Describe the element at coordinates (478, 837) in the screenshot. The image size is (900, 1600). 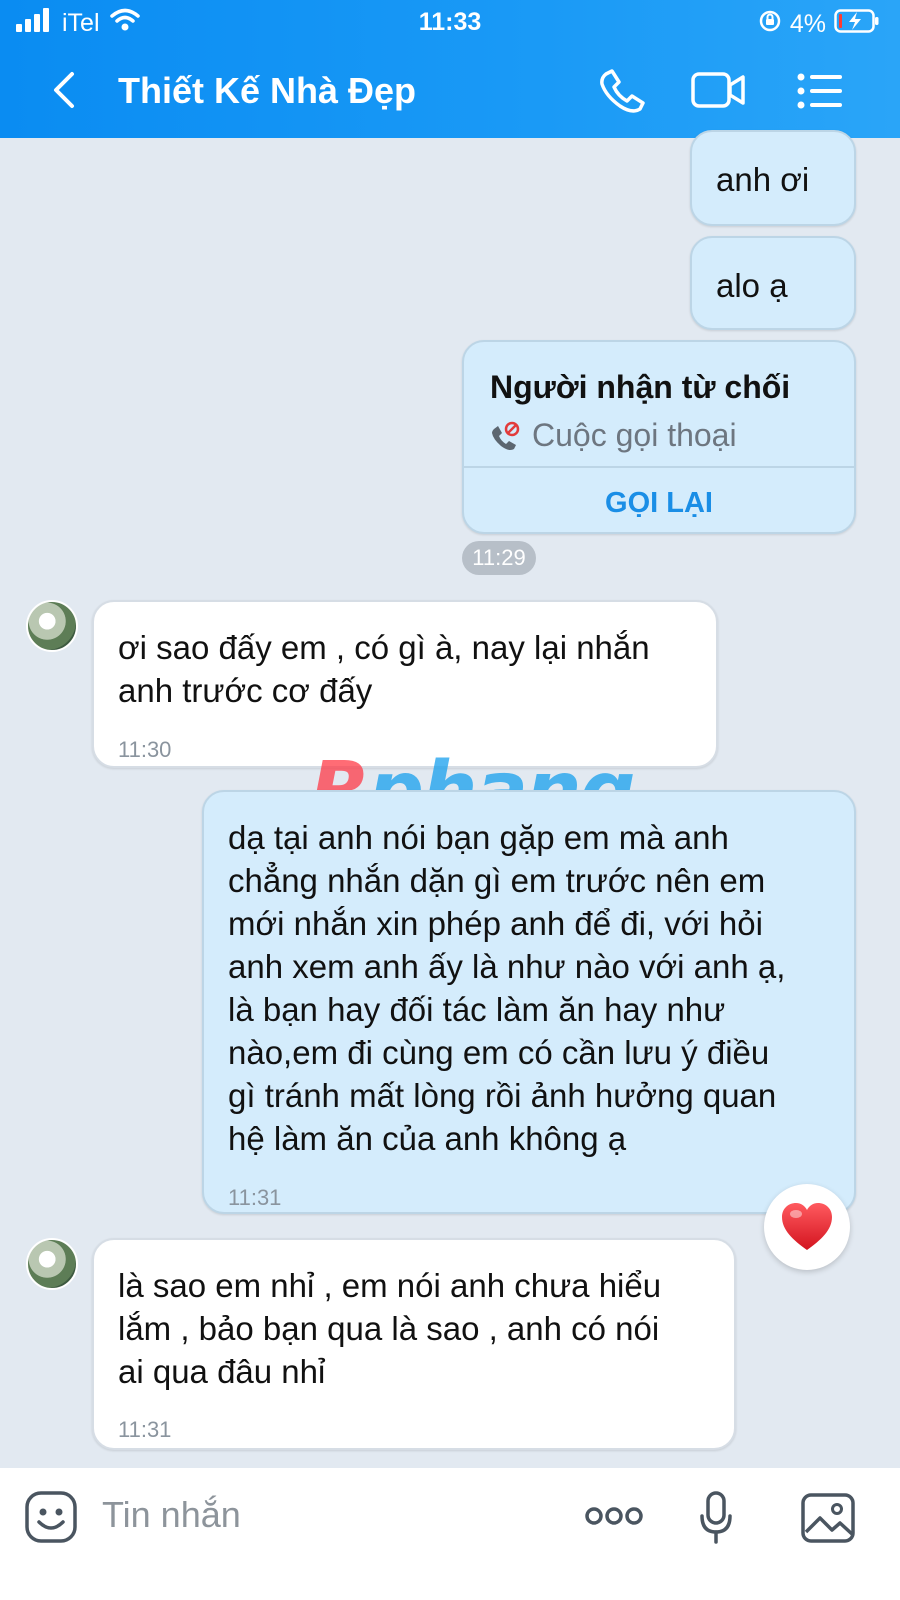
I see `message-line: dạ tại anh nói bạn gặp em mà anh` at that location.